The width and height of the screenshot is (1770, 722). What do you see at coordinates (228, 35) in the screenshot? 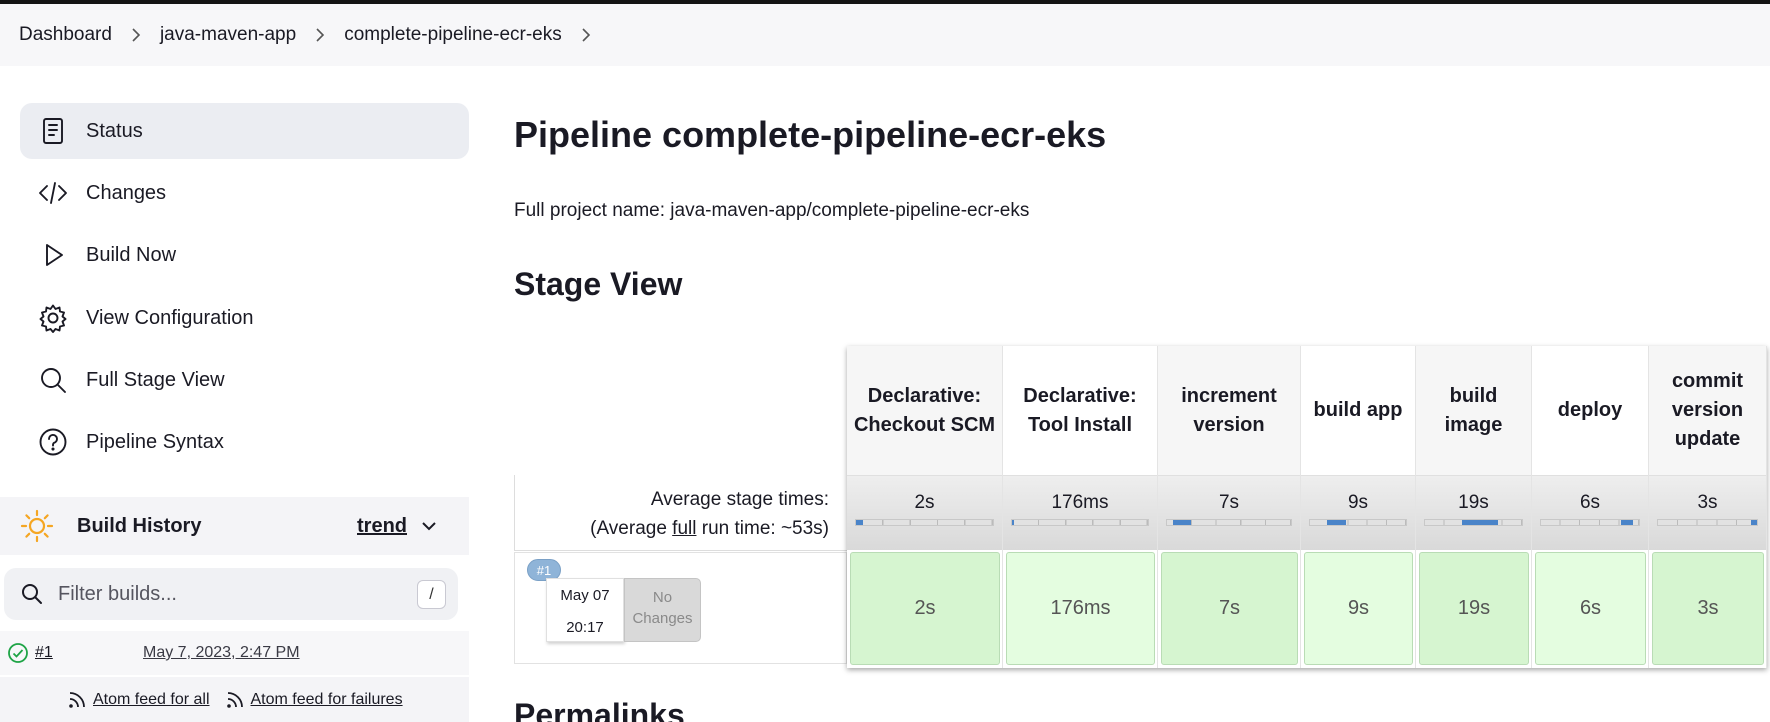
I see `breadcrumb-java-maven-app: java-maven-app` at bounding box center [228, 35].